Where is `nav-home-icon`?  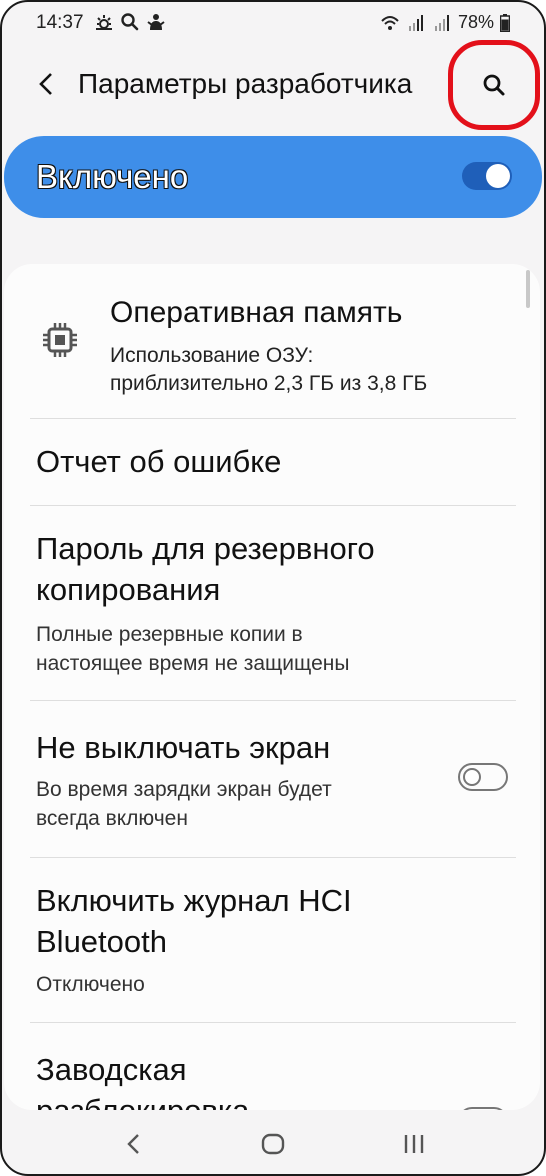 nav-home-icon is located at coordinates (273, 1144).